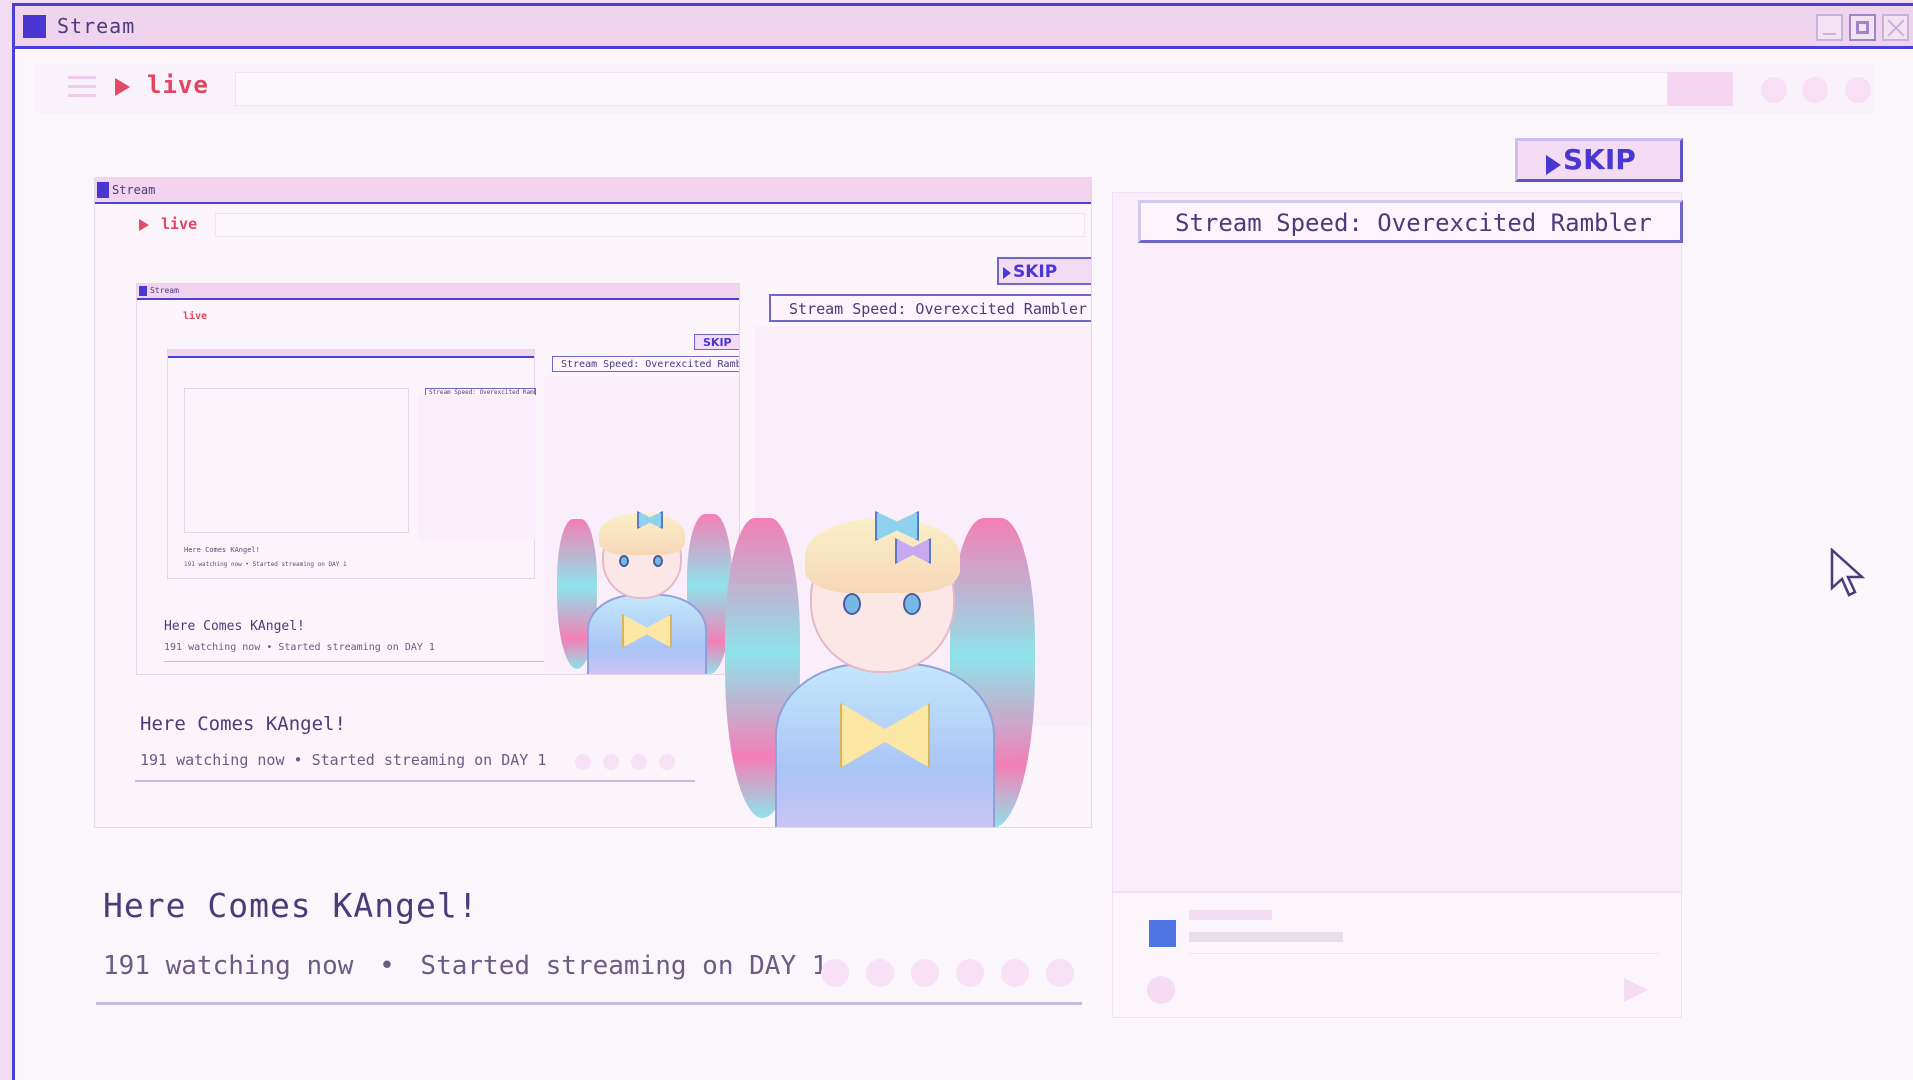 The width and height of the screenshot is (1913, 1080). Describe the element at coordinates (885, 652) in the screenshot. I see `kangel-character-image` at that location.